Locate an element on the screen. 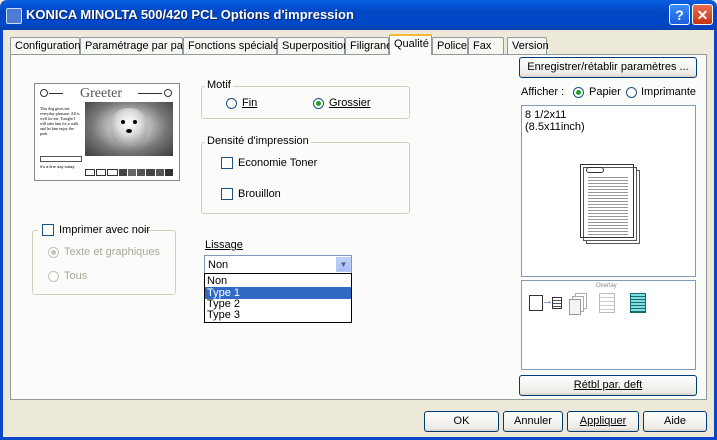 This screenshot has height=440, width=717. brouillon-label: Brouillon is located at coordinates (259, 194).